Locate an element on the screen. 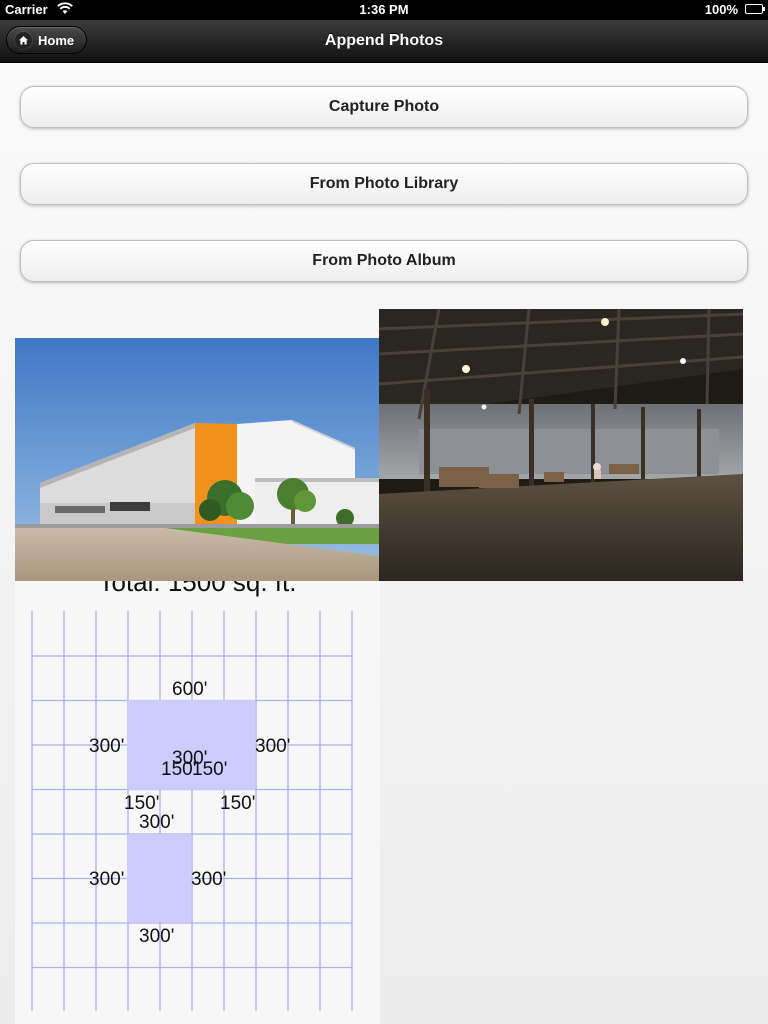 The width and height of the screenshot is (768, 1024). floor-plan-room-lower is located at coordinates (159, 878).